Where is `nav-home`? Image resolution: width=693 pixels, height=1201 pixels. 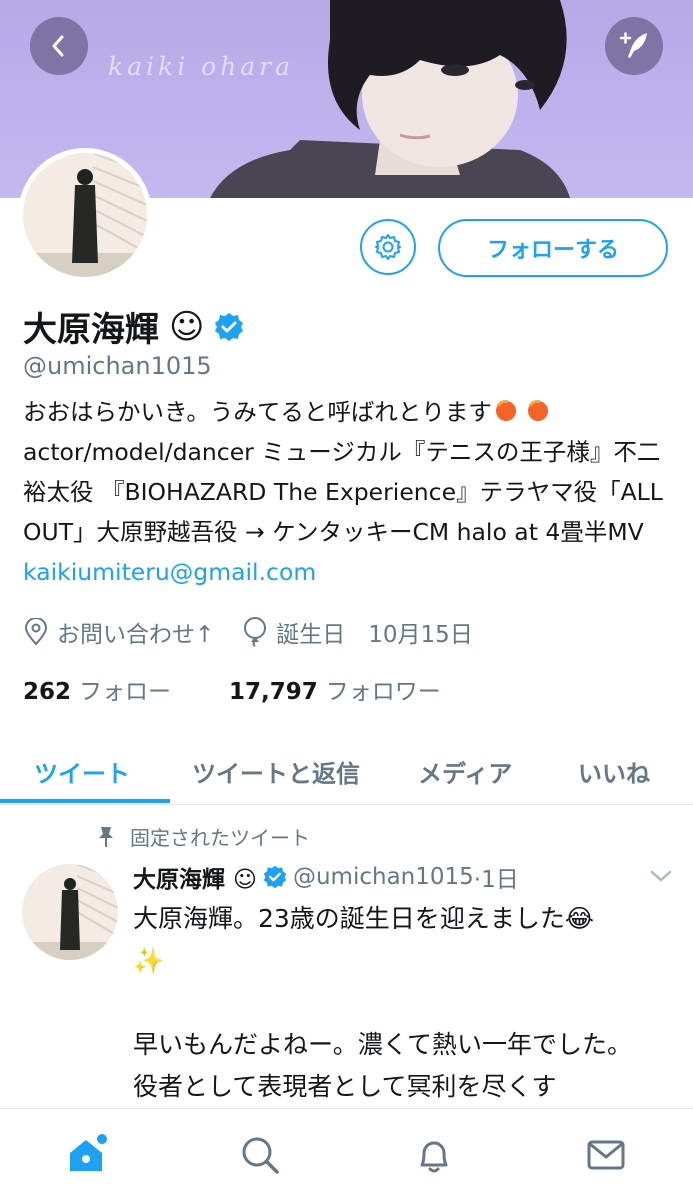 nav-home is located at coordinates (88, 1155).